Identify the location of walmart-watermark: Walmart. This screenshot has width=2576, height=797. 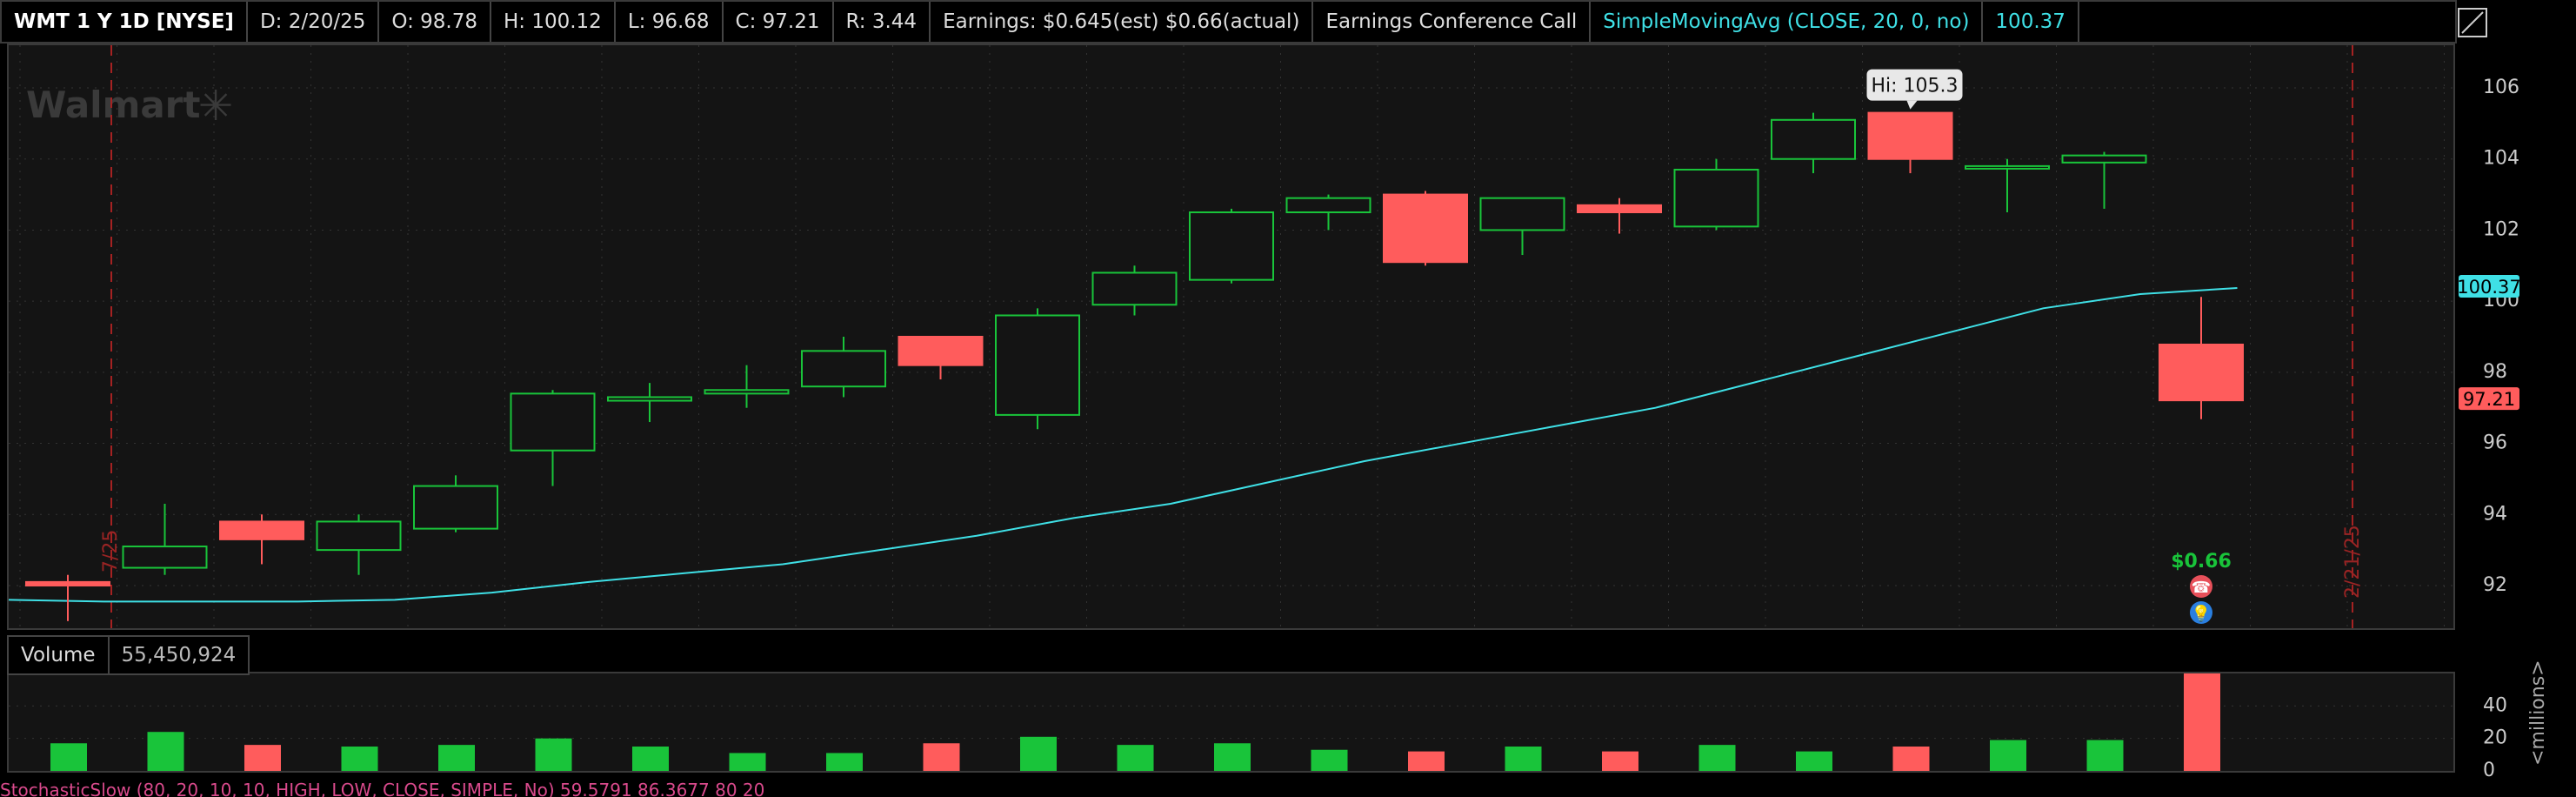
(113, 105).